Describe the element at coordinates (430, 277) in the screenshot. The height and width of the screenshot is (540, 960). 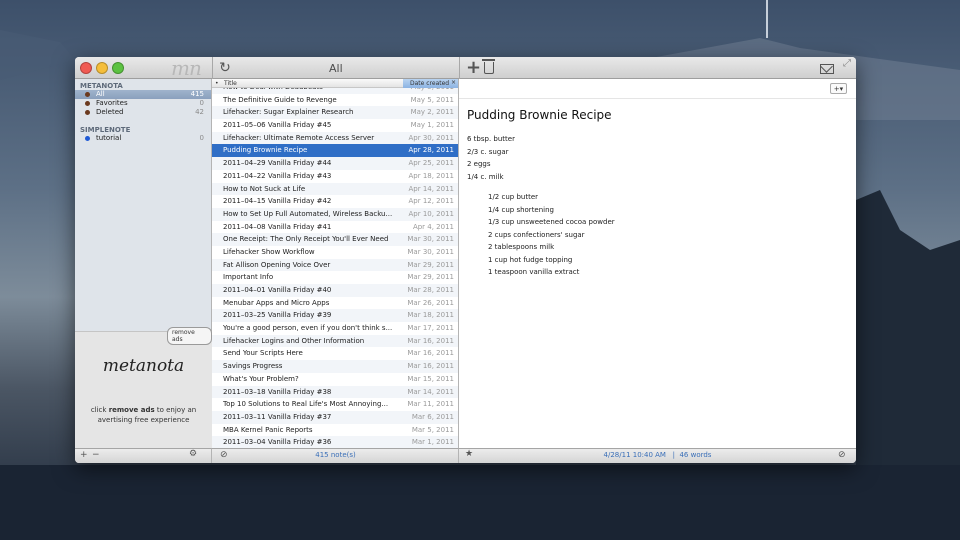
I see `note-row-date: Mar 29, 2011` at that location.